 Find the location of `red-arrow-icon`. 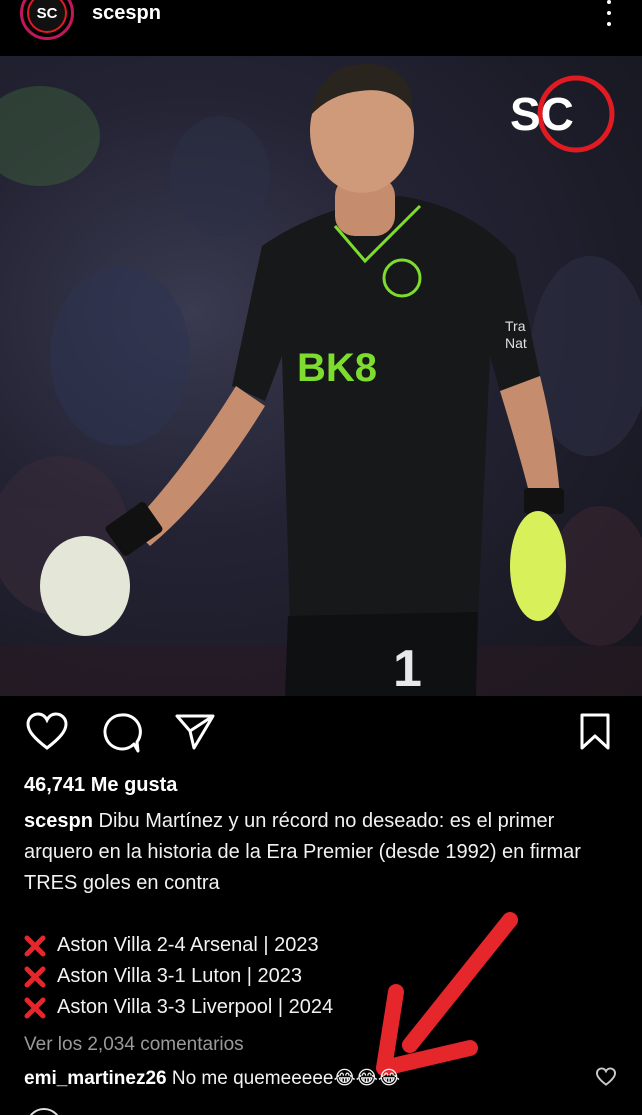

red-arrow-icon is located at coordinates (447, 993).